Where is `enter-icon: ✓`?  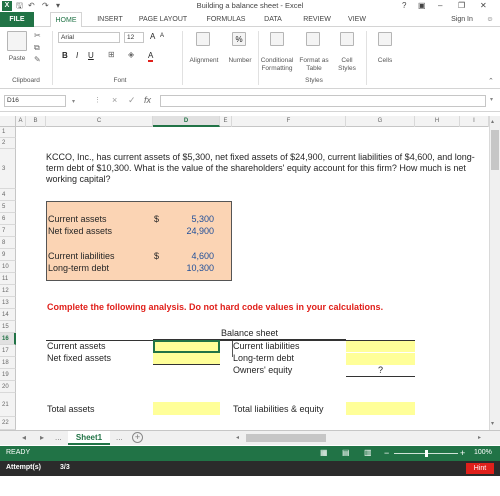 enter-icon: ✓ is located at coordinates (132, 100).